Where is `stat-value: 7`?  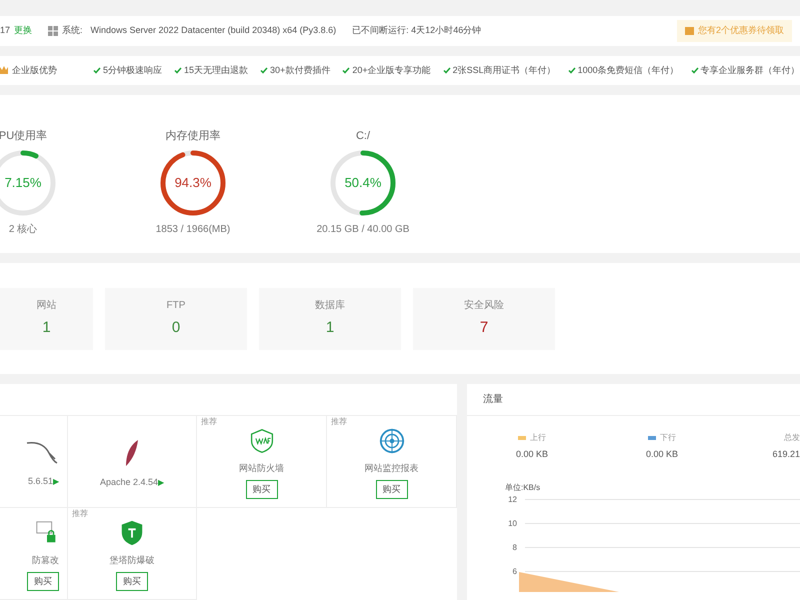
stat-value: 7 is located at coordinates (484, 328).